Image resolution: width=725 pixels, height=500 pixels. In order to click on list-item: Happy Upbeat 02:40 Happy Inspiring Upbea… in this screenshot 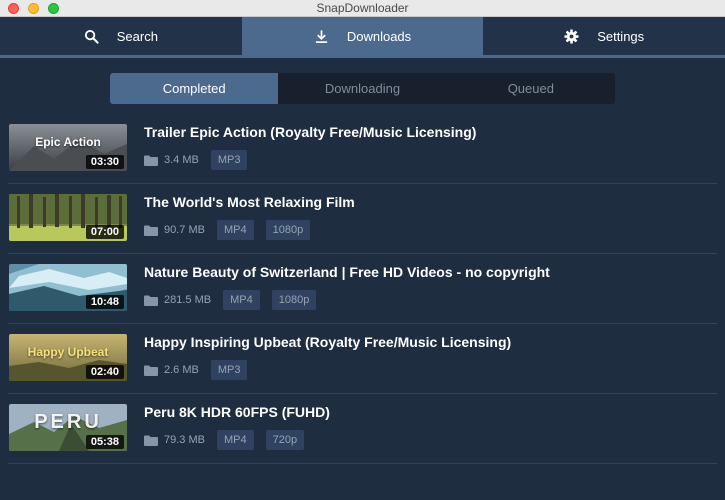, I will do `click(362, 359)`.